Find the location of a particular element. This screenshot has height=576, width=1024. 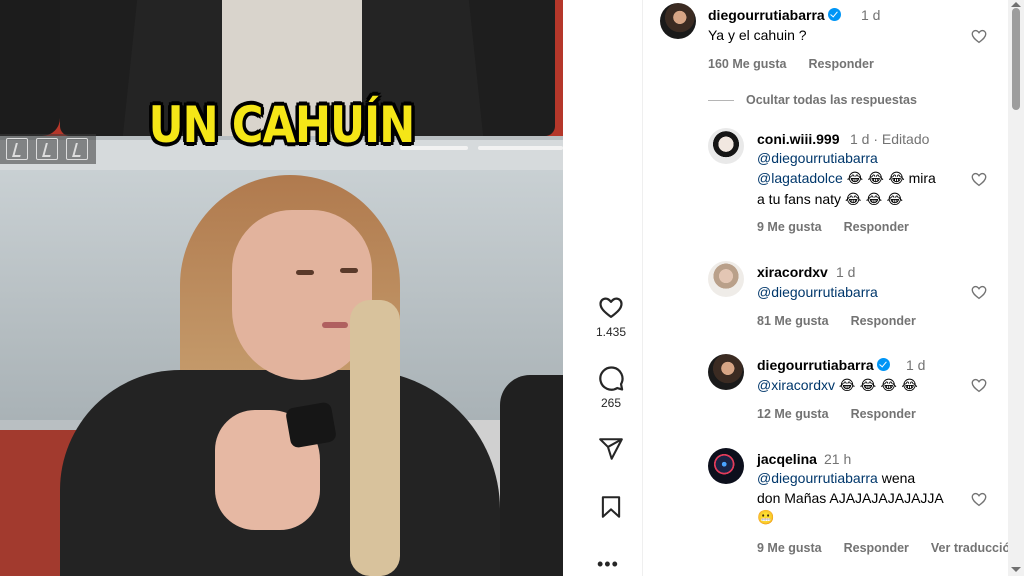

comment-text: @xiracordxv 😂 😂 😂 😂 is located at coordinates (837, 385).